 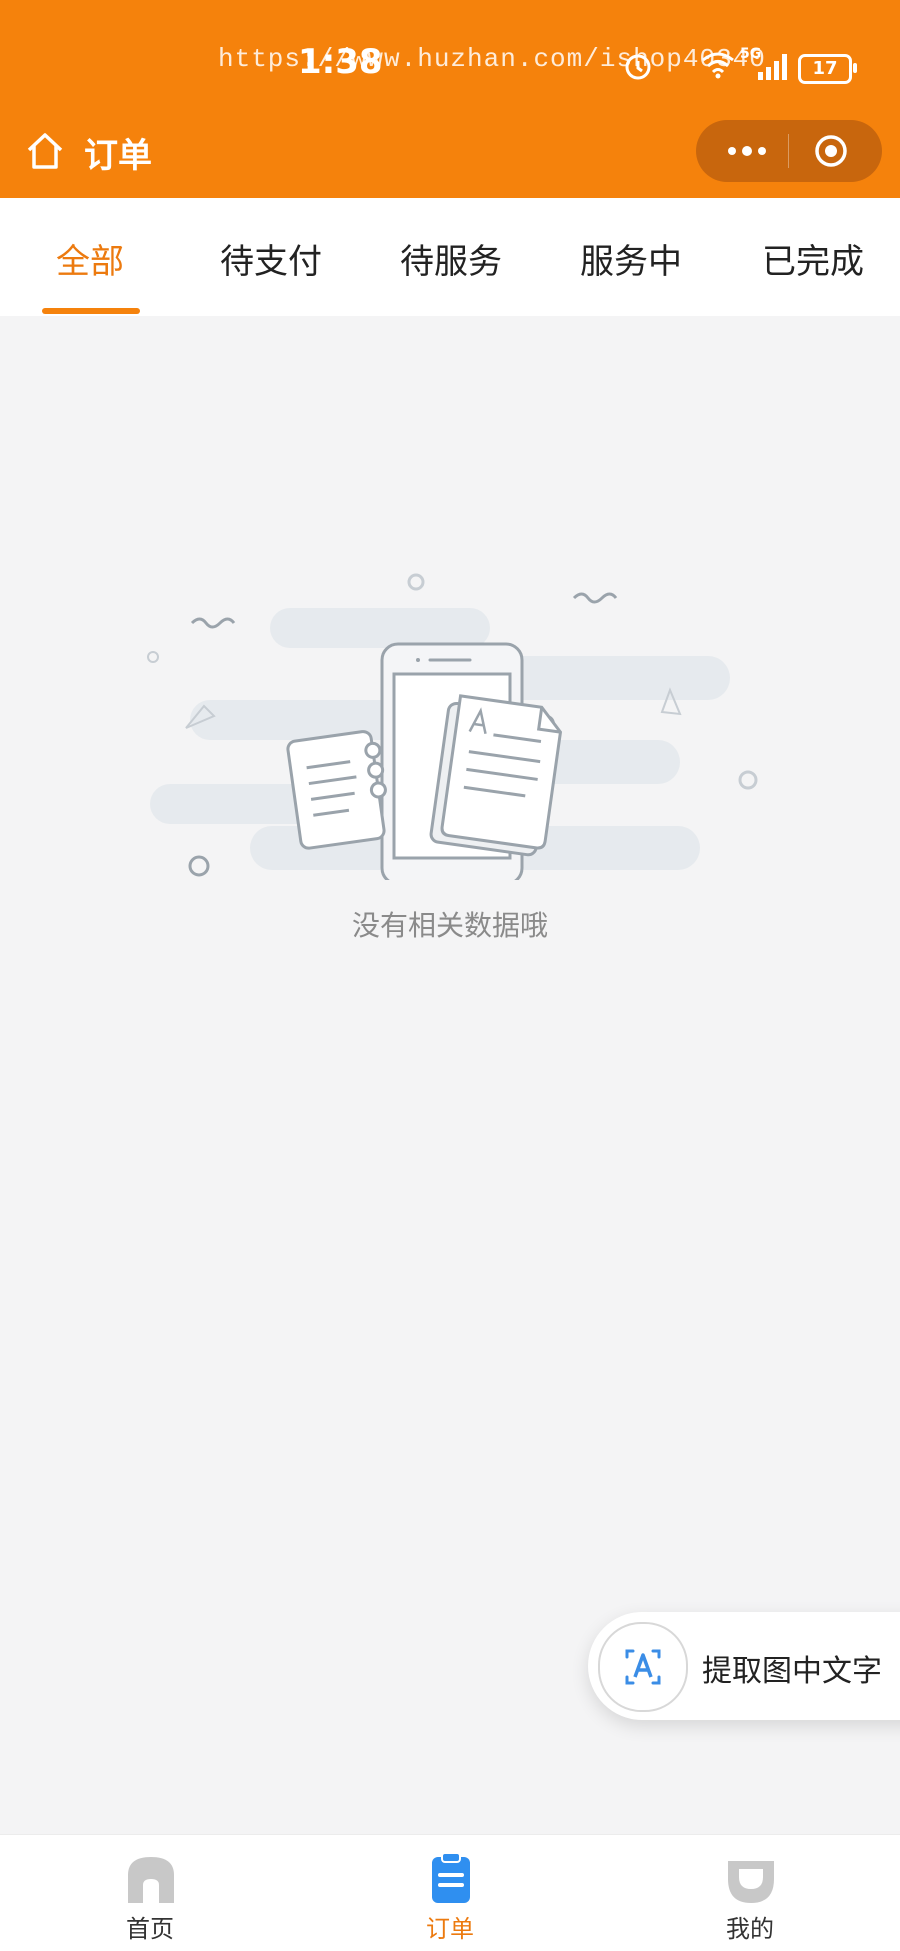 I want to click on wifi-icon, so click(x=718, y=65).